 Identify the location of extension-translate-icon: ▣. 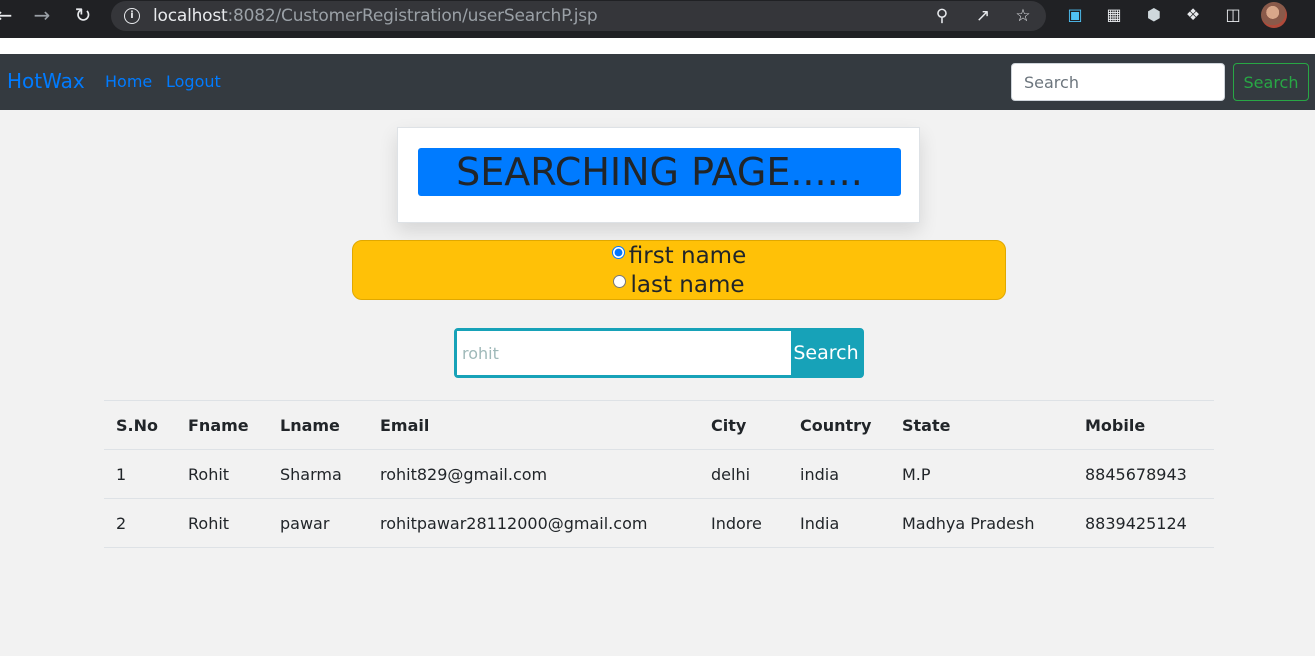
(1075, 15).